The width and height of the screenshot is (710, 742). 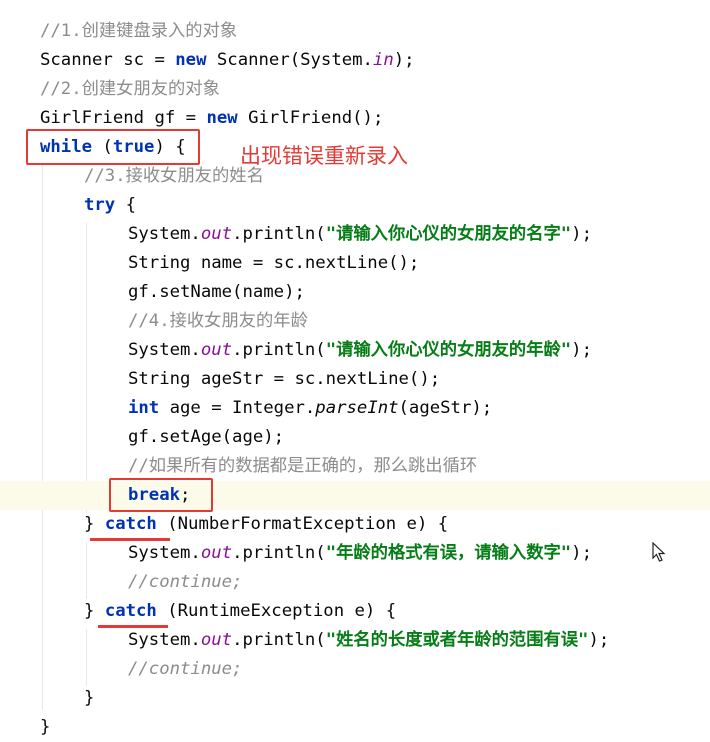 I want to click on code-line: //2.创建女朋友的对象, so click(x=355, y=89).